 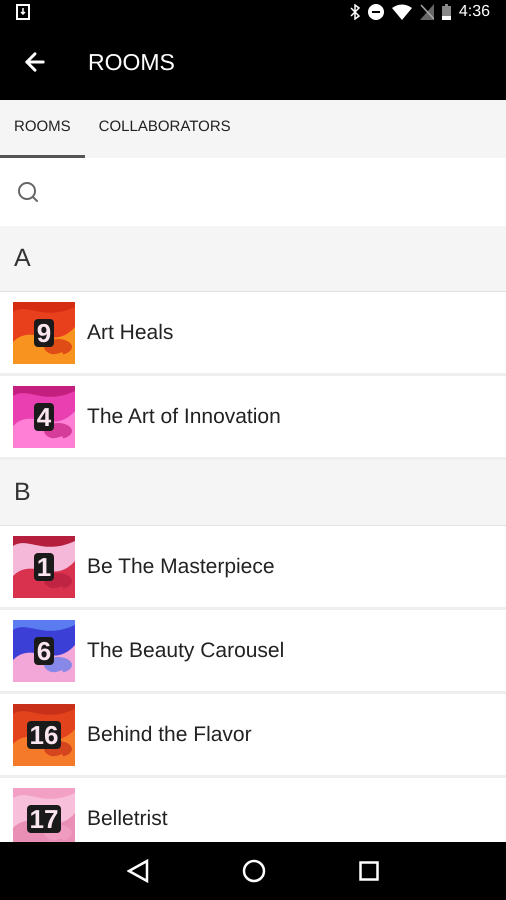 I want to click on room-name: The Art of Innovation, so click(x=184, y=417).